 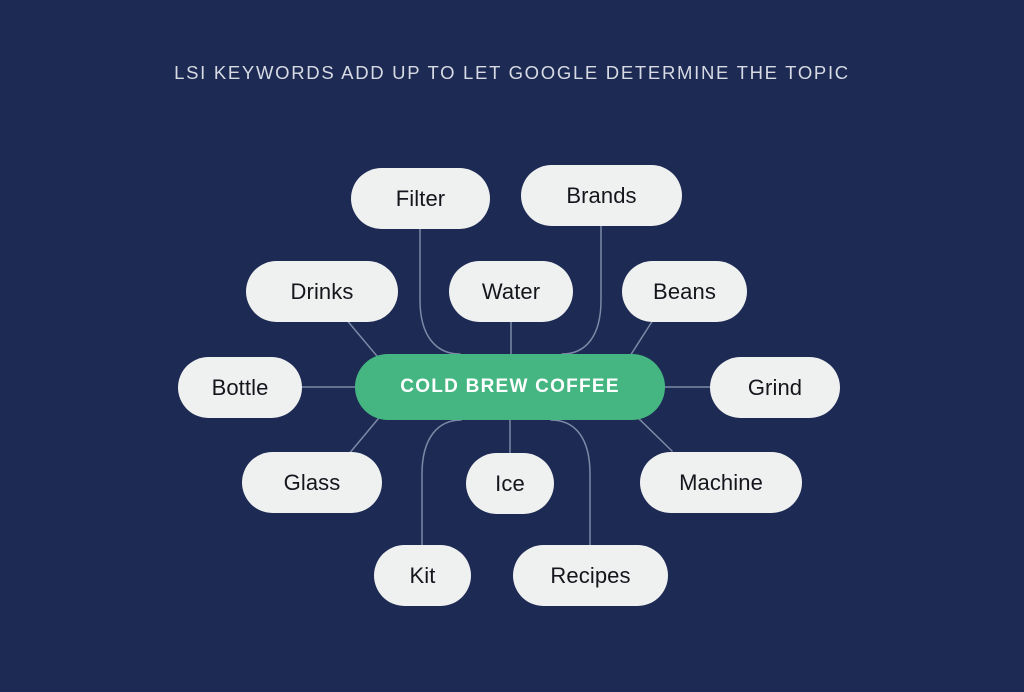 I want to click on keyword-node-grind-label: Grind, so click(x=775, y=387).